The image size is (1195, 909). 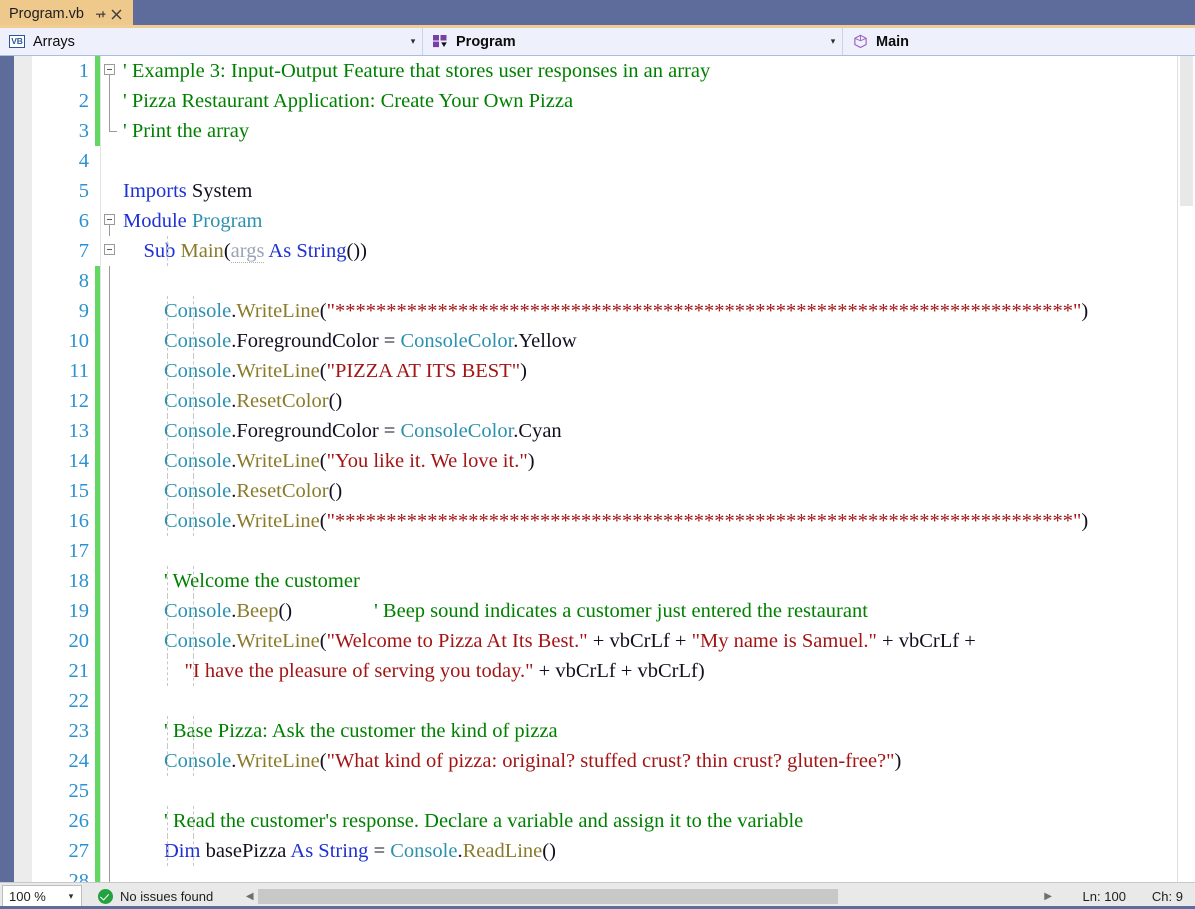 What do you see at coordinates (633, 41) in the screenshot?
I see `type-scope-dropdown: Program ▾` at bounding box center [633, 41].